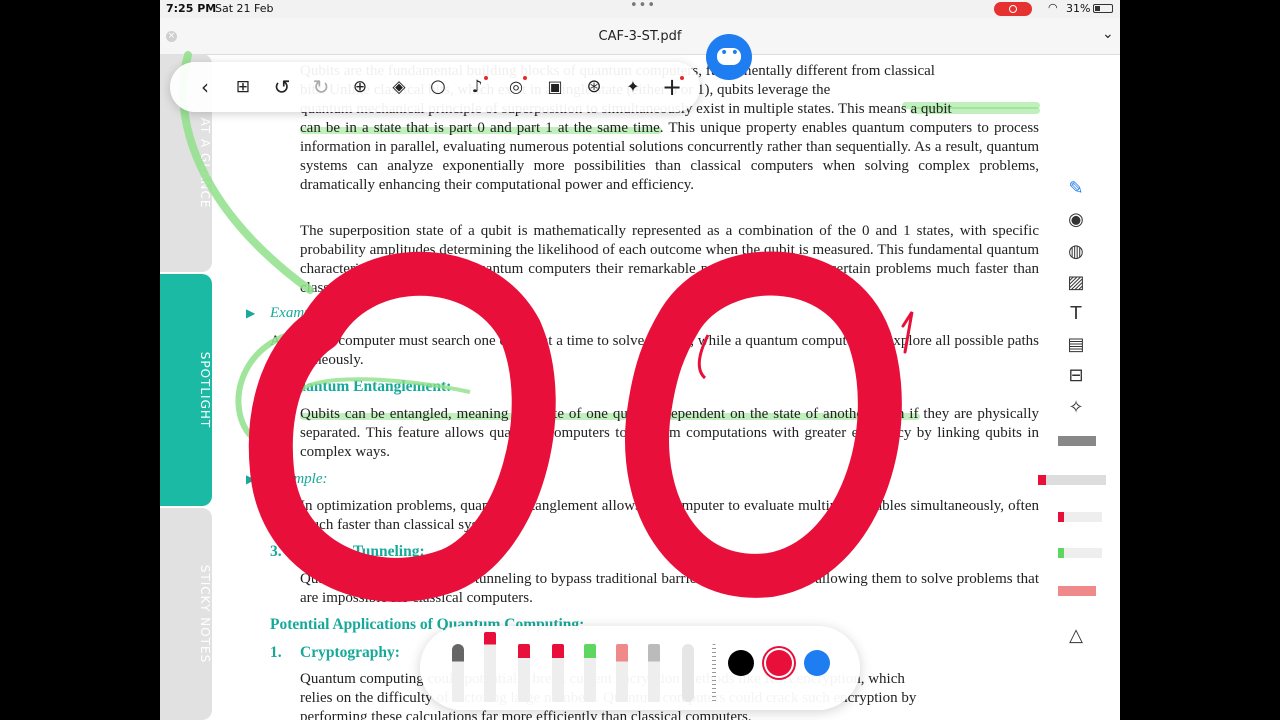 The width and height of the screenshot is (1280, 720). Describe the element at coordinates (243, 87) in the screenshot. I see `grid-icon: ⊞` at that location.